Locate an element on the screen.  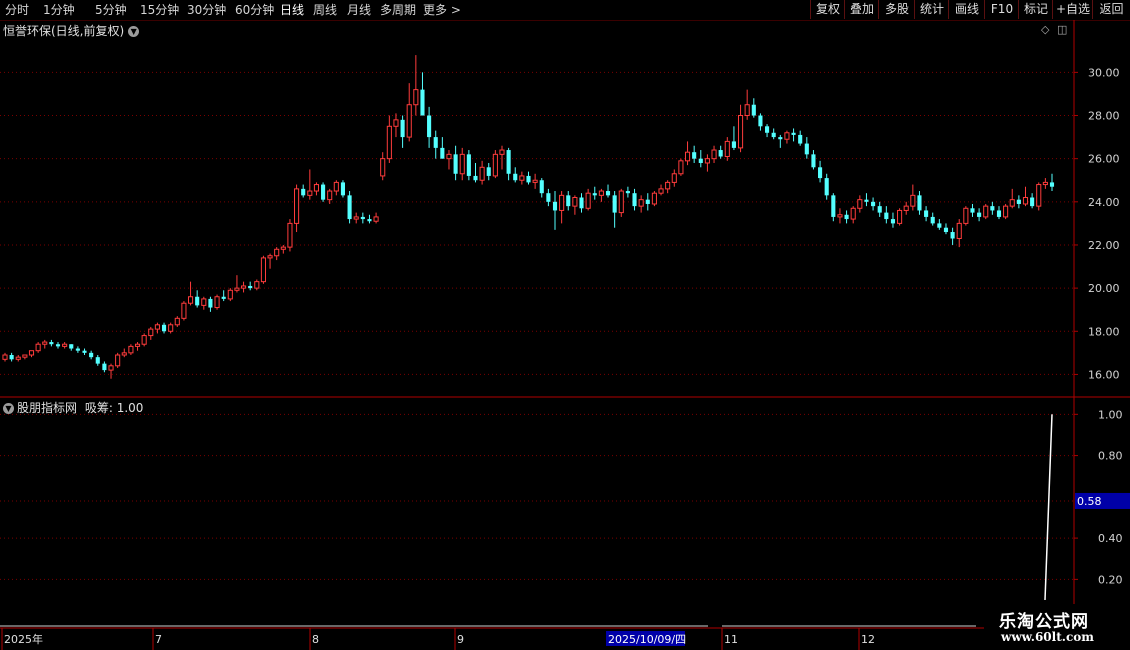
x-tick-label: 12 is located at coordinates (868, 639).